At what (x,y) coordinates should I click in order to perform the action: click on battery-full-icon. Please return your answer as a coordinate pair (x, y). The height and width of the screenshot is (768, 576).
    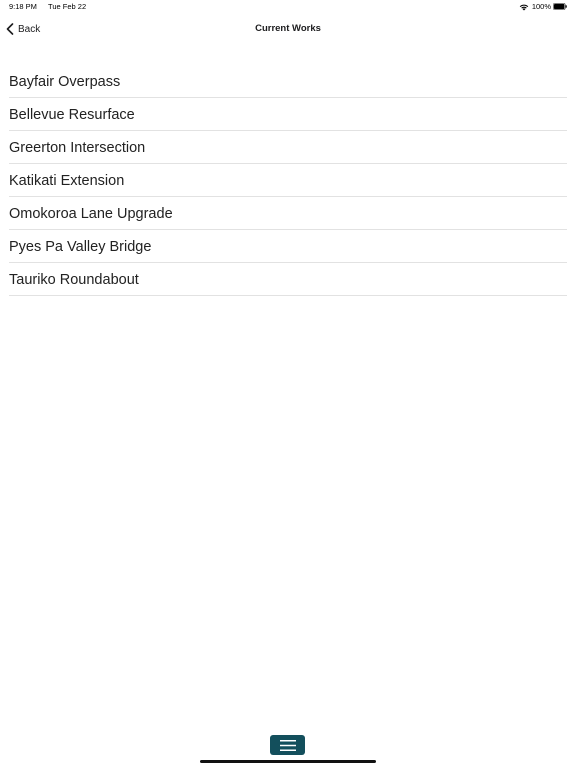
    Looking at the image, I should click on (560, 6).